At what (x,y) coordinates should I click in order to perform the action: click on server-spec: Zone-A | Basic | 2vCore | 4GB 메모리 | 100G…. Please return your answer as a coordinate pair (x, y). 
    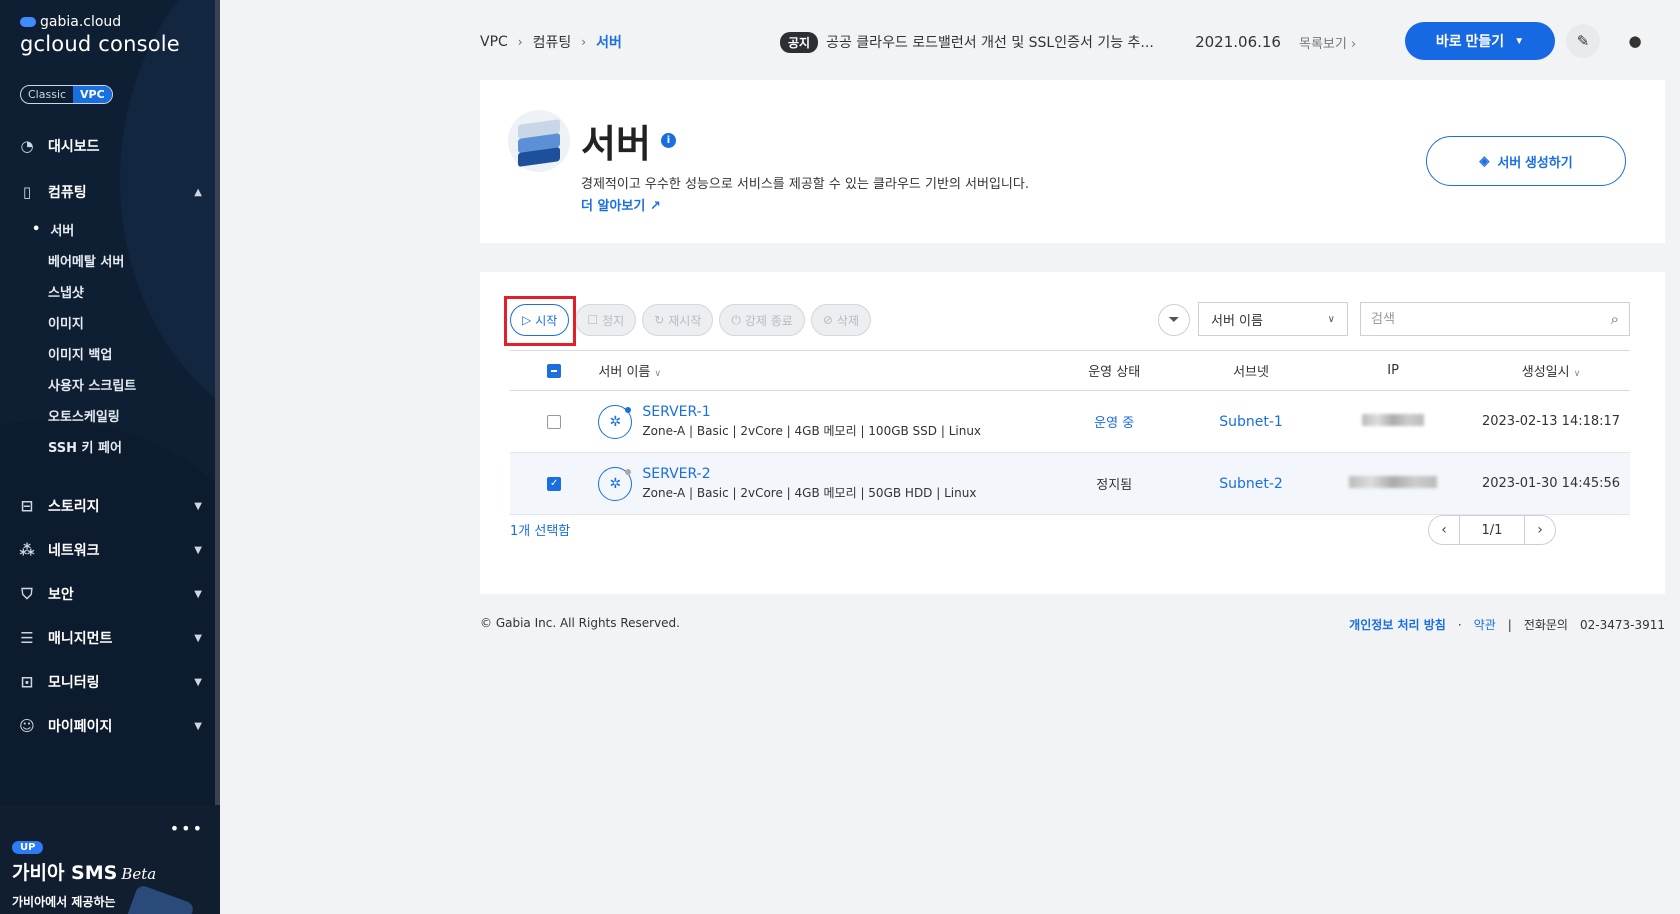
    Looking at the image, I should click on (812, 431).